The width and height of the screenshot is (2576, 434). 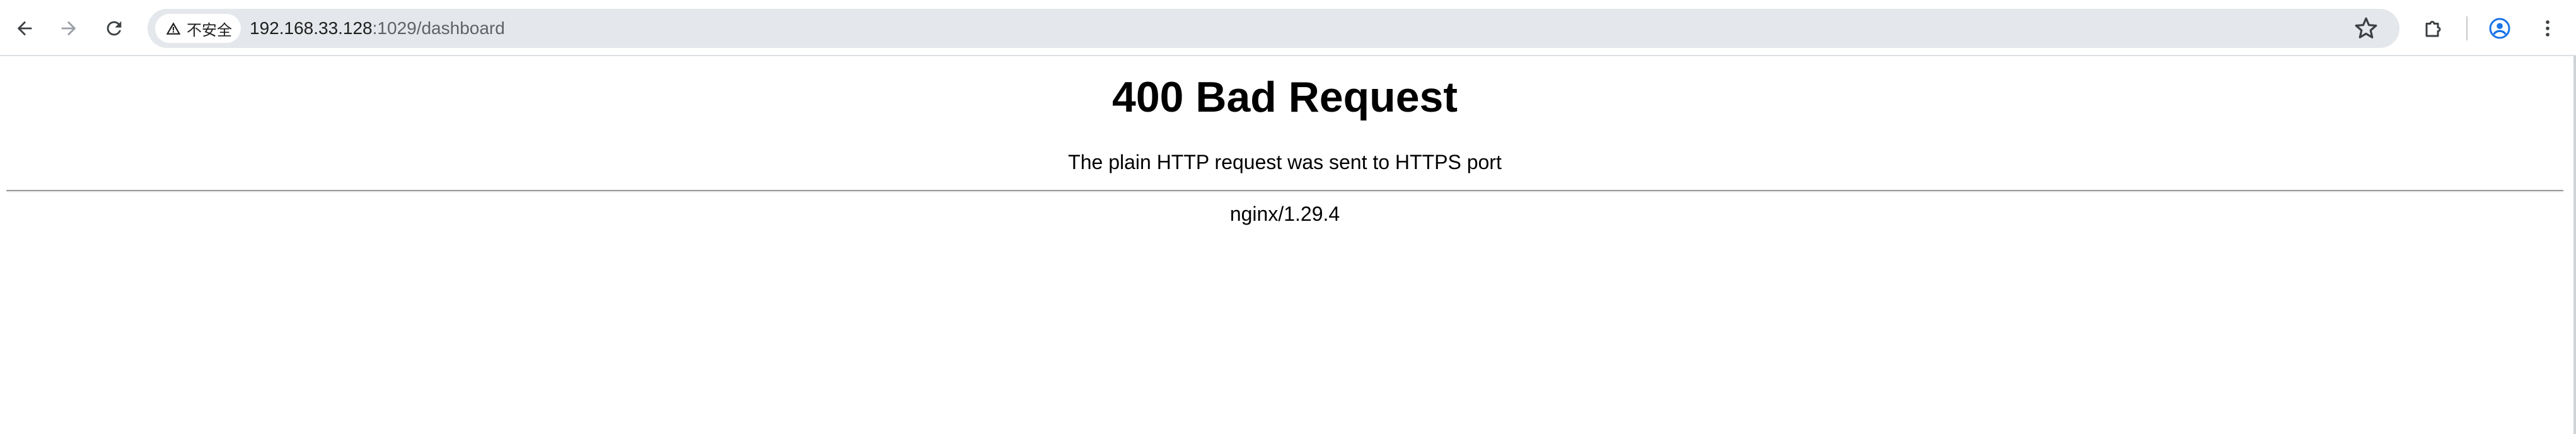 I want to click on extensions-button, so click(x=2434, y=28).